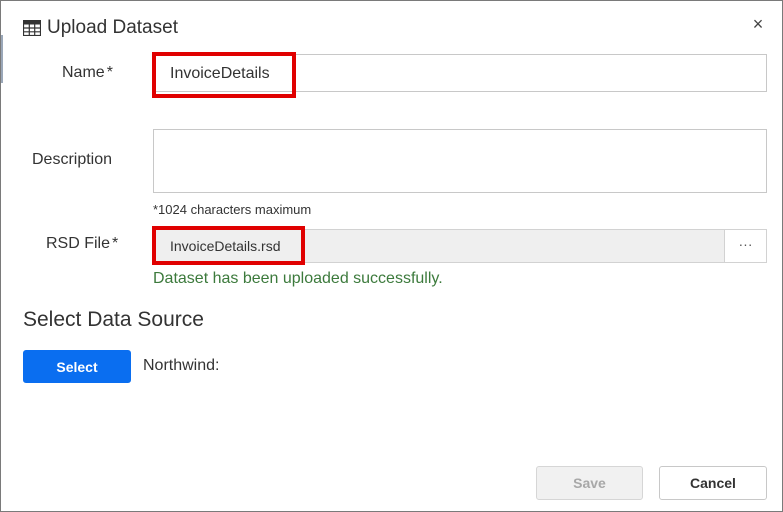 Image resolution: width=783 pixels, height=512 pixels. Describe the element at coordinates (113, 319) in the screenshot. I see `data-source-heading: Select Data Source` at that location.